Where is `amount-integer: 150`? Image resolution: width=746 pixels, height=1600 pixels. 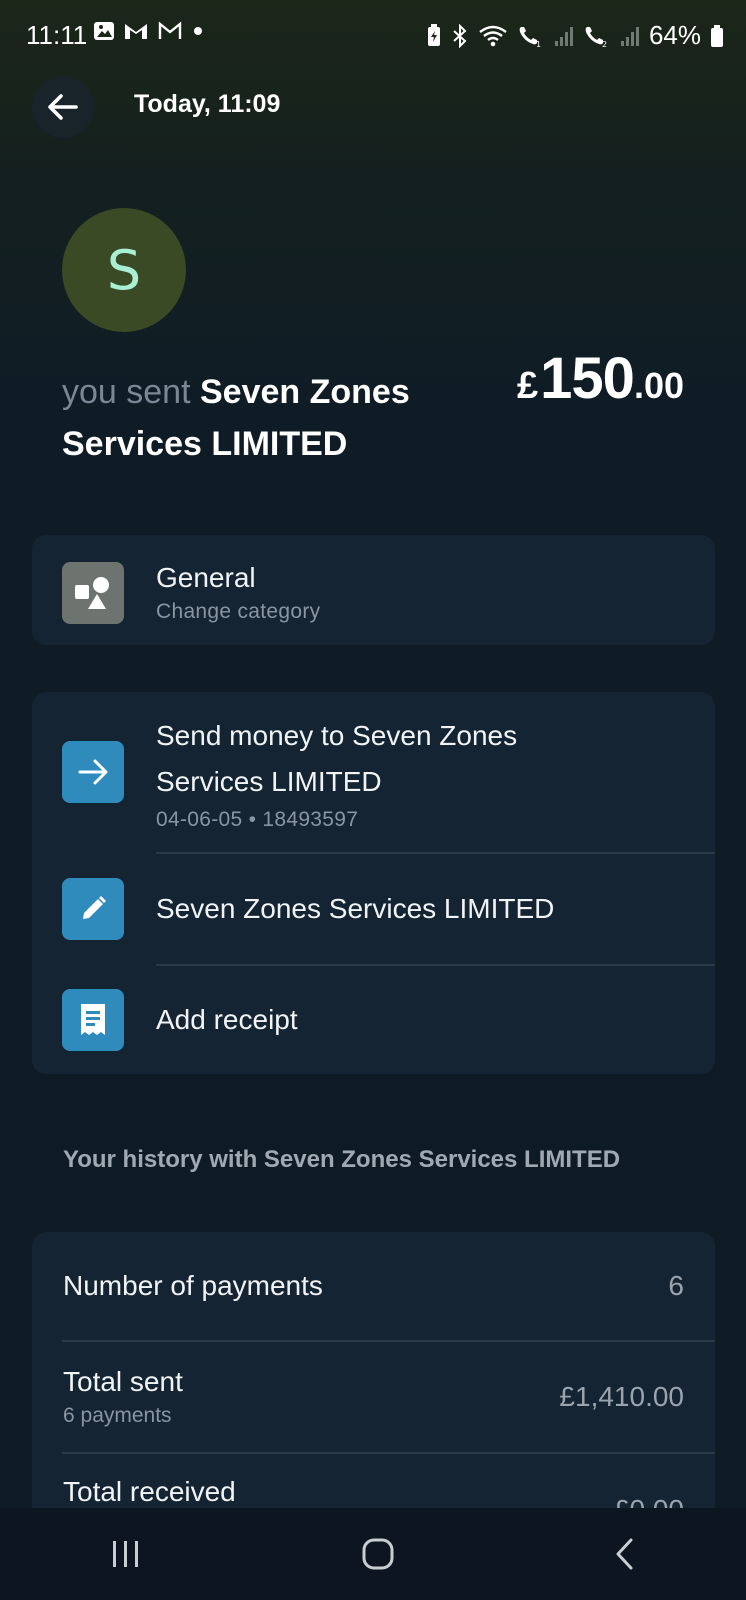
amount-integer: 150 is located at coordinates (587, 378).